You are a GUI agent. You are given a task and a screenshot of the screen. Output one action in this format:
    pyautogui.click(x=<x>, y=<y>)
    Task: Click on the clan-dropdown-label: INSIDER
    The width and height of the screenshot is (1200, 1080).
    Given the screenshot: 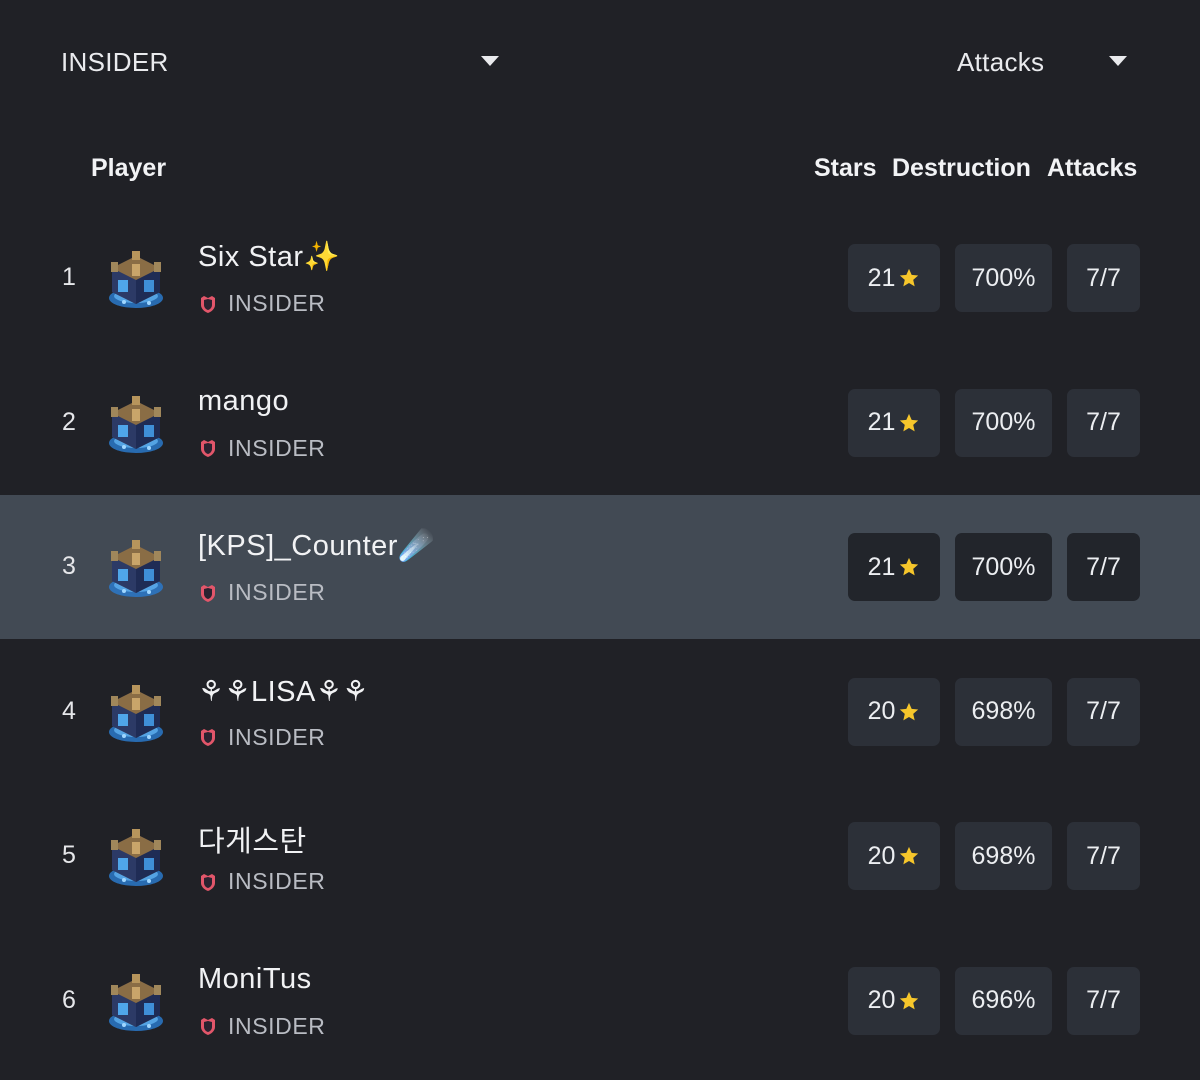 What is the action you would take?
    pyautogui.click(x=115, y=61)
    